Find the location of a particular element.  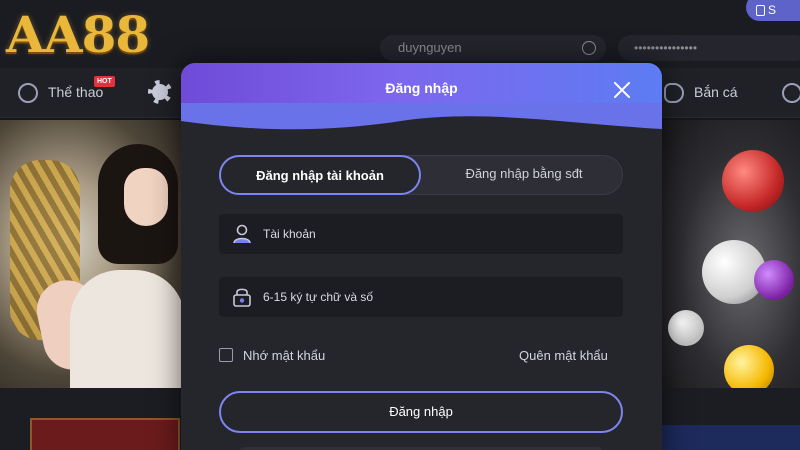

model-face is located at coordinates (146, 197).